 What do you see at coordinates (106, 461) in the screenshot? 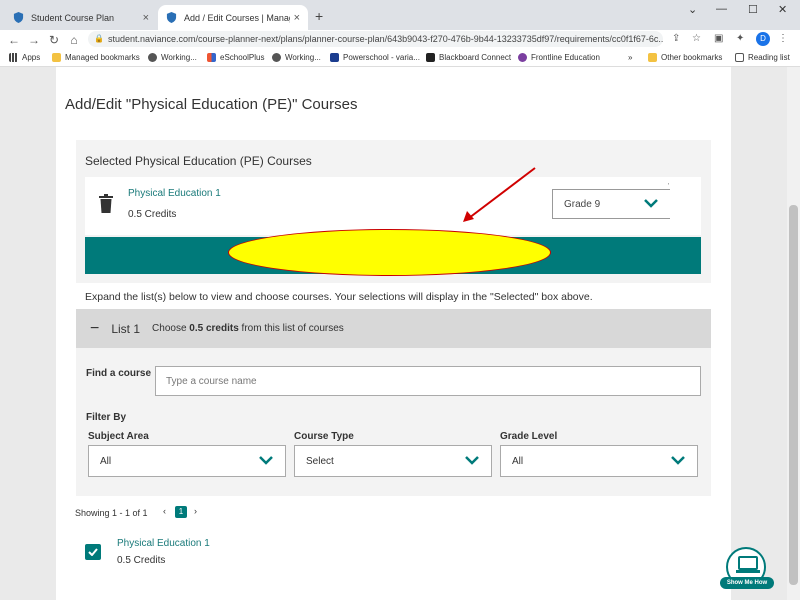
I see `subject-area-value: All` at bounding box center [106, 461].